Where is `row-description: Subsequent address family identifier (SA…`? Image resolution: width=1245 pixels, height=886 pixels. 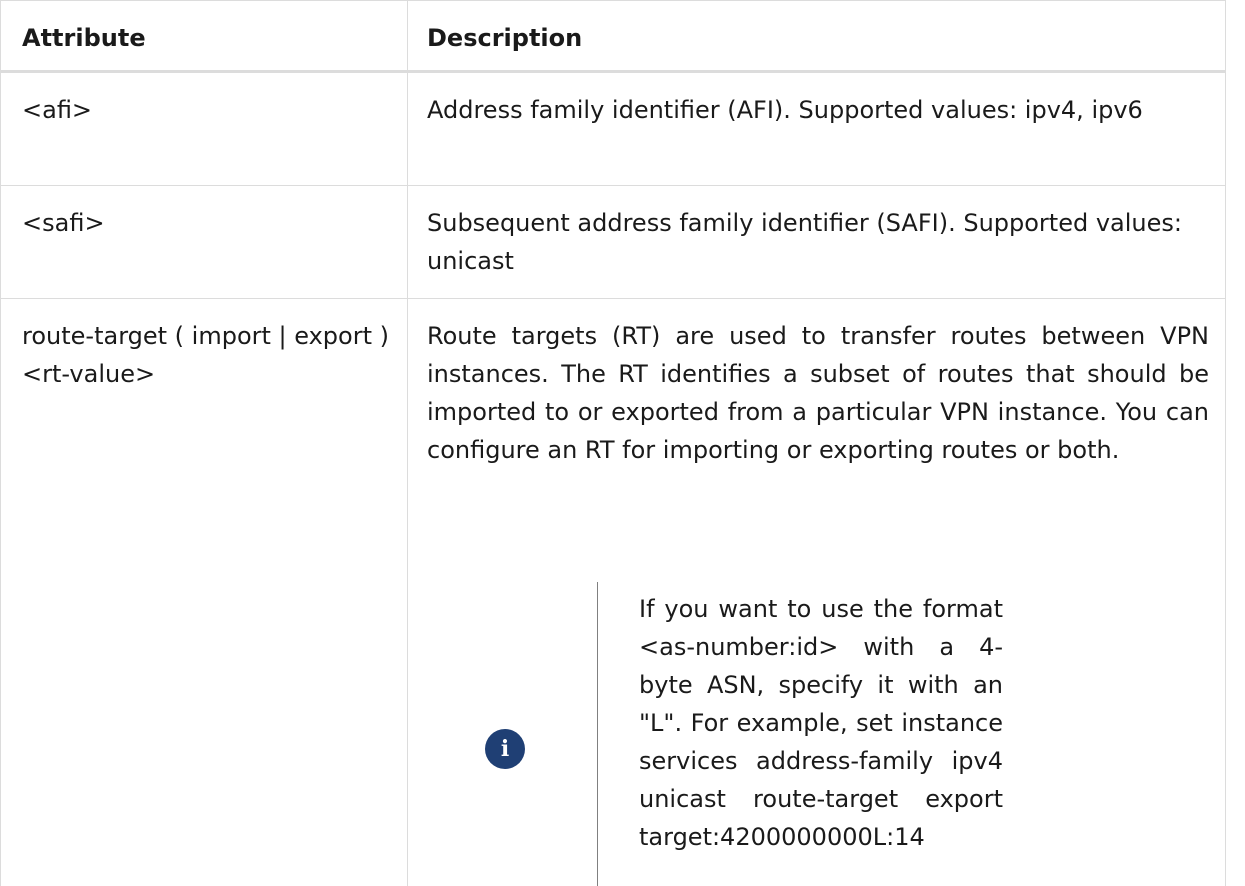
row-description: Subsequent address family identifier (SA… is located at coordinates (804, 242).